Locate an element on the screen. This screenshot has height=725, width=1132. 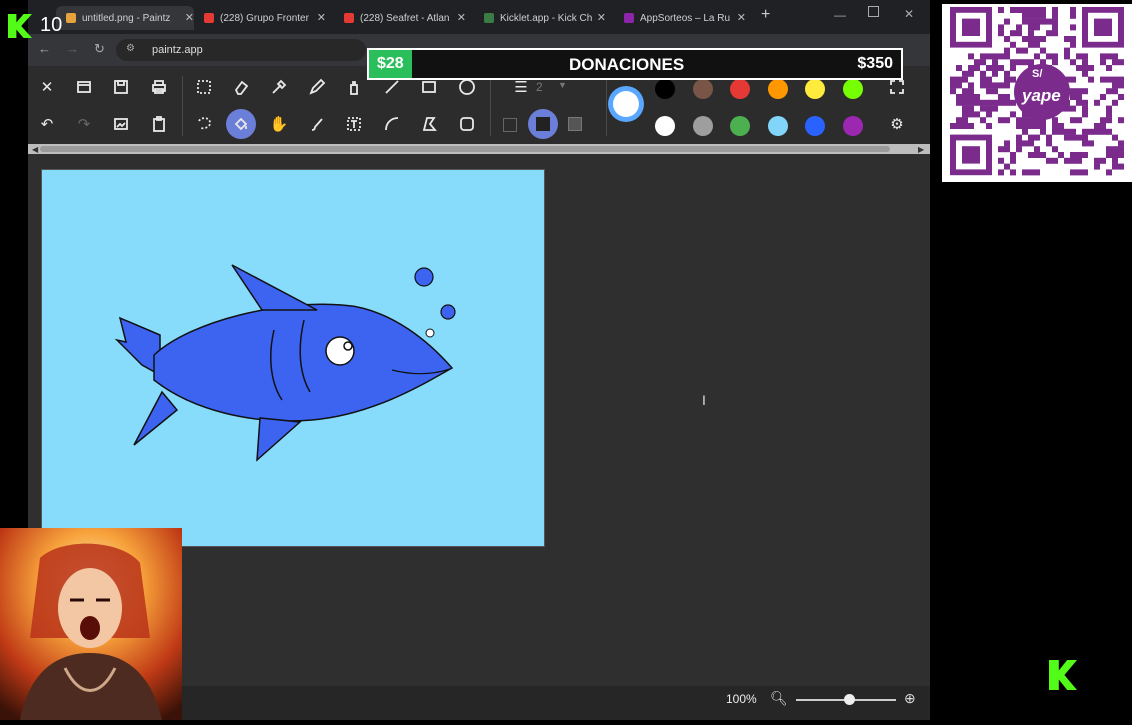
eraser-icon is located at coordinates (241, 87).